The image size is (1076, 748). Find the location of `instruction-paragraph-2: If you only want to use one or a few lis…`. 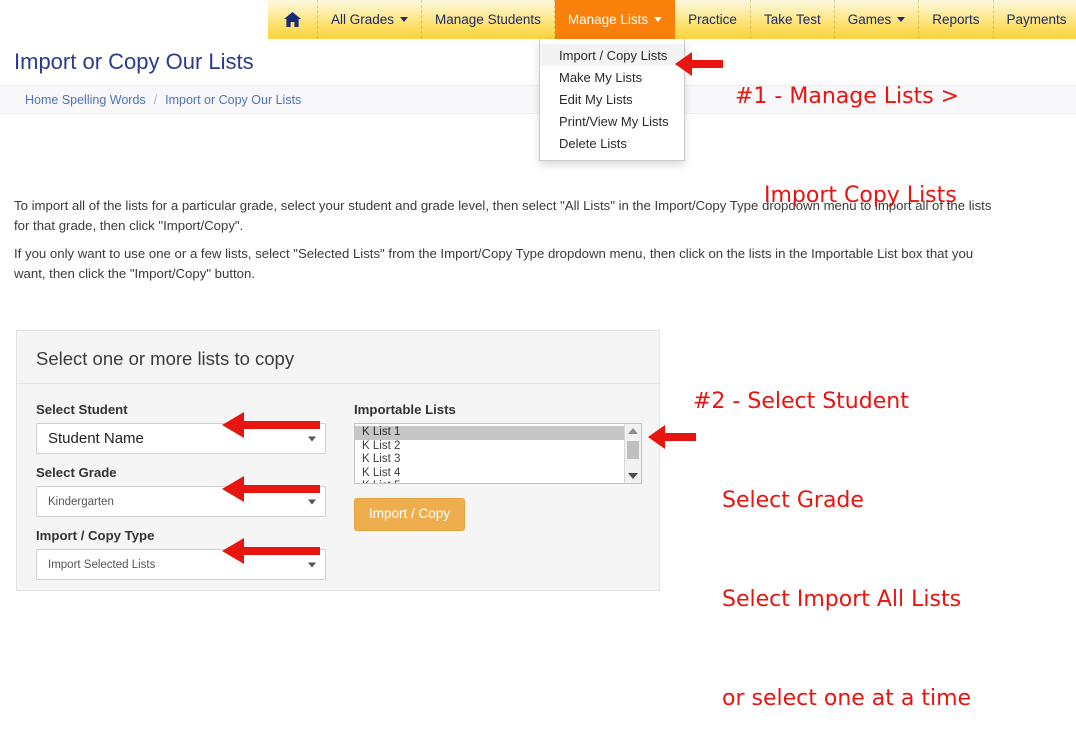

instruction-paragraph-2: If you only want to use one or a few lis… is located at coordinates (494, 263).